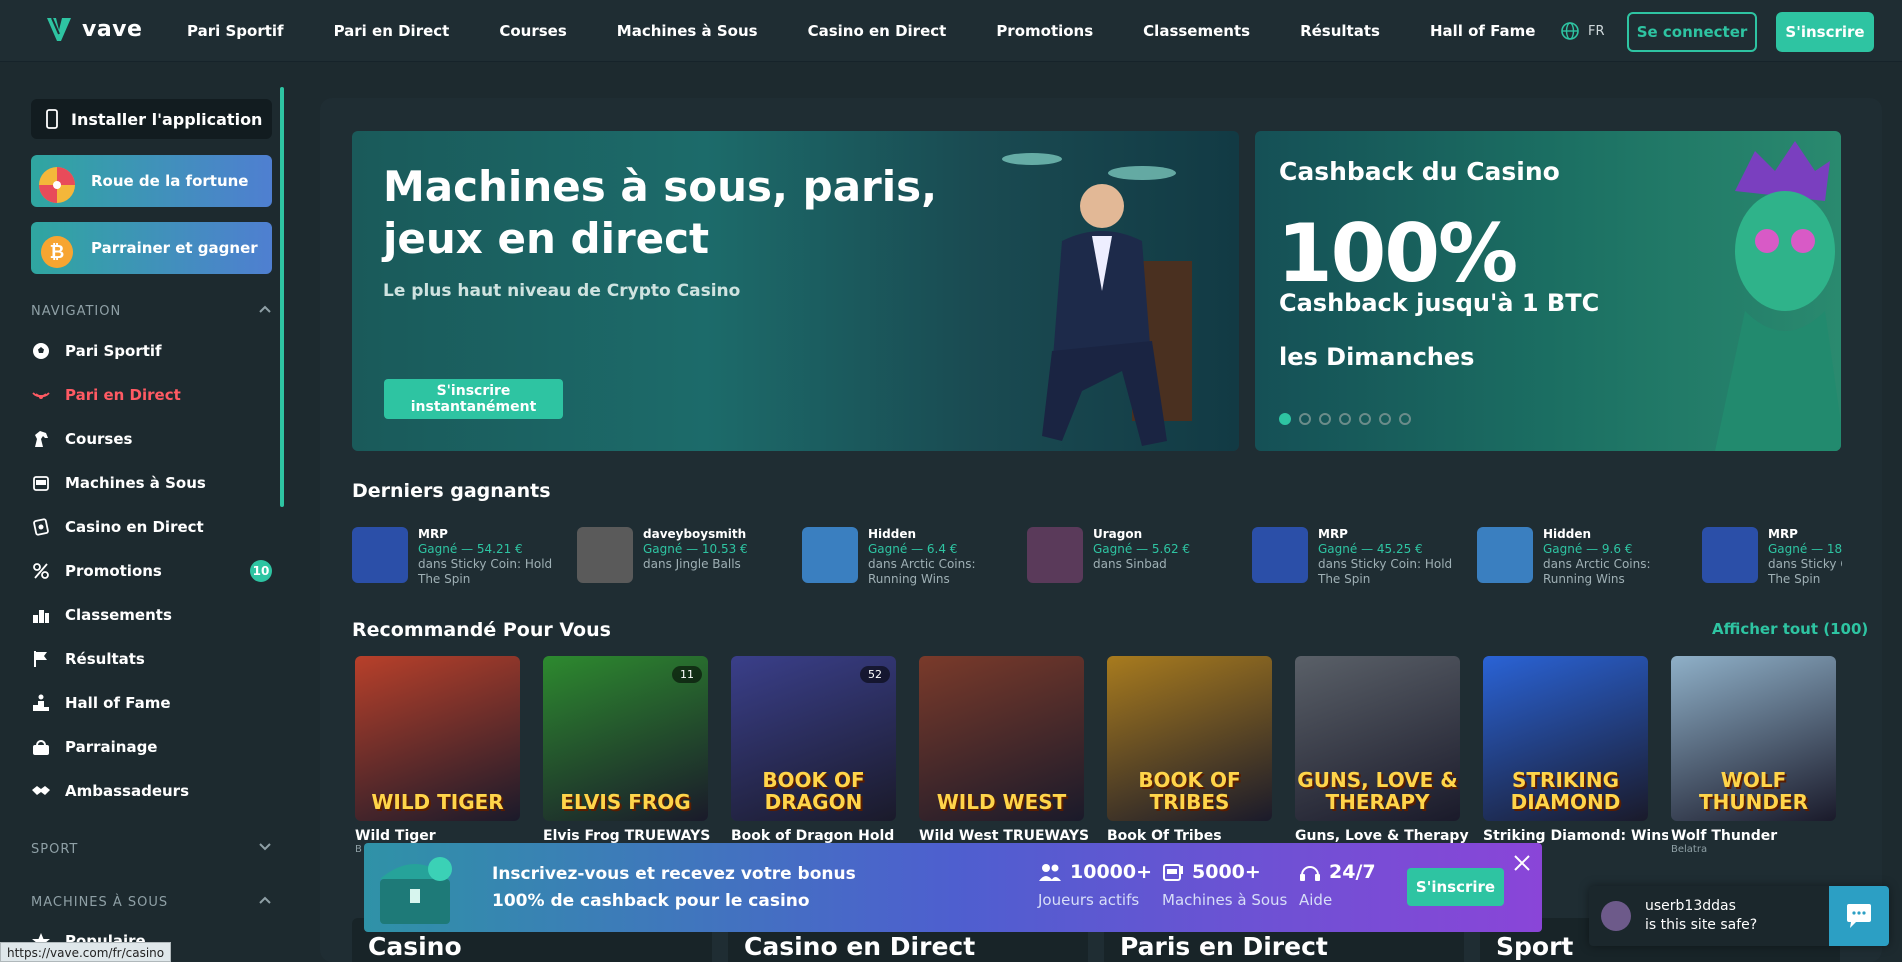  What do you see at coordinates (41, 790) in the screenshot?
I see `handshake-icon` at bounding box center [41, 790].